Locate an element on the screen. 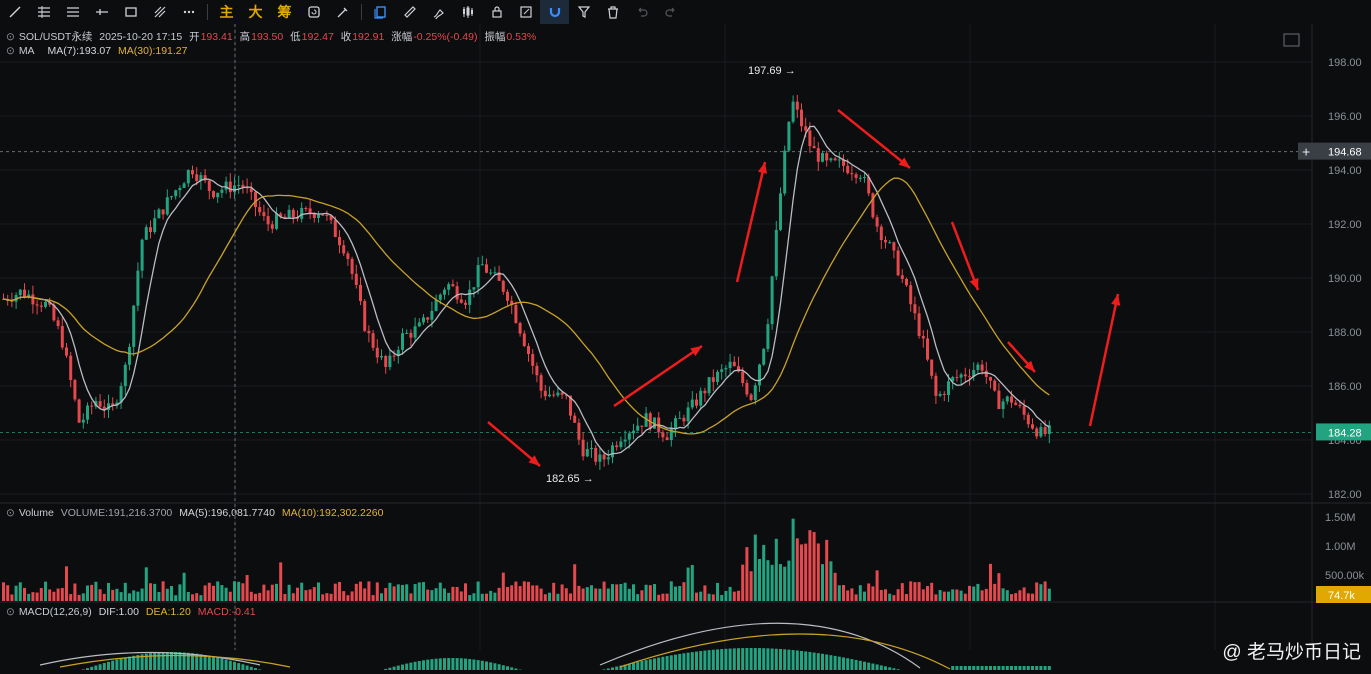 The height and width of the screenshot is (674, 1371). chips-button: 筹 is located at coordinates (284, 12).